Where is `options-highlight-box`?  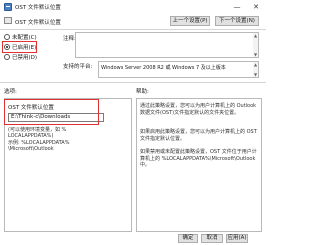 options-highlight-box is located at coordinates (51, 112).